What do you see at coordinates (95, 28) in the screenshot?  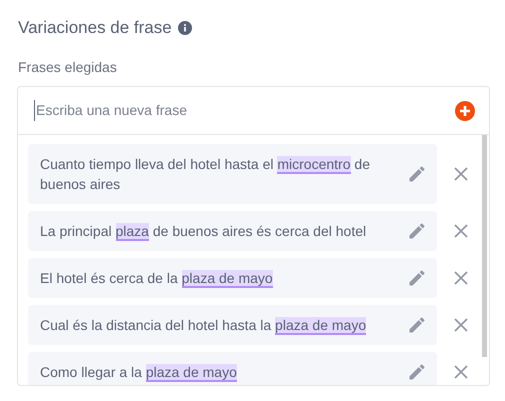 I see `section-title: Variaciones de frase` at bounding box center [95, 28].